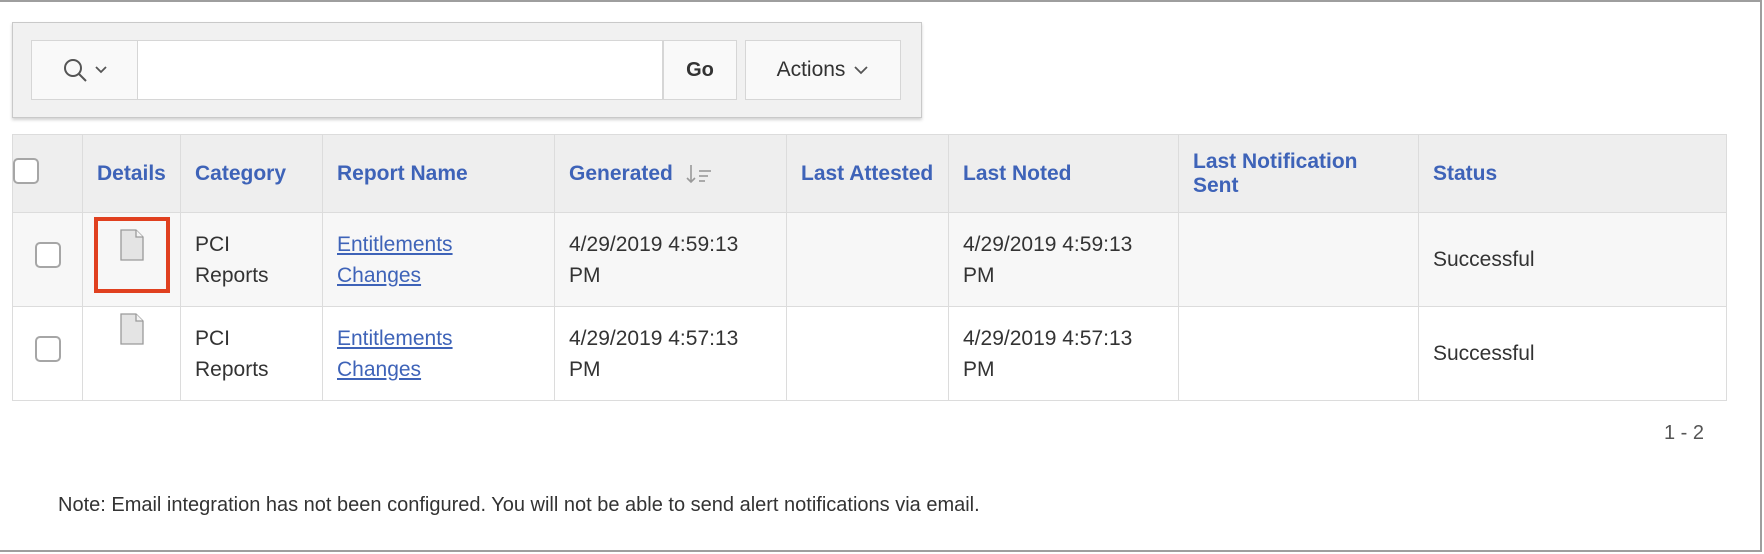 This screenshot has height=554, width=1764. Describe the element at coordinates (132, 349) in the screenshot. I see `details-icon-wrap` at that location.